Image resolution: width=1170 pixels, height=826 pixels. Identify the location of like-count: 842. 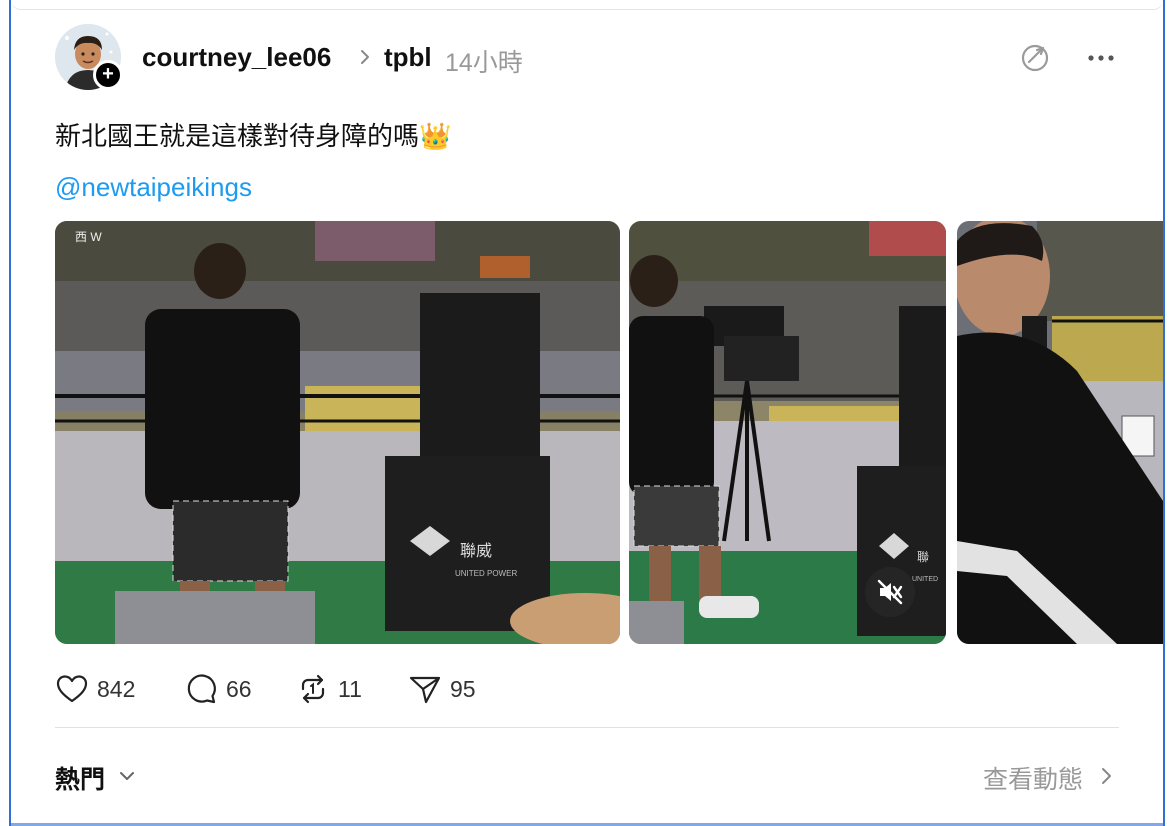
(116, 689).